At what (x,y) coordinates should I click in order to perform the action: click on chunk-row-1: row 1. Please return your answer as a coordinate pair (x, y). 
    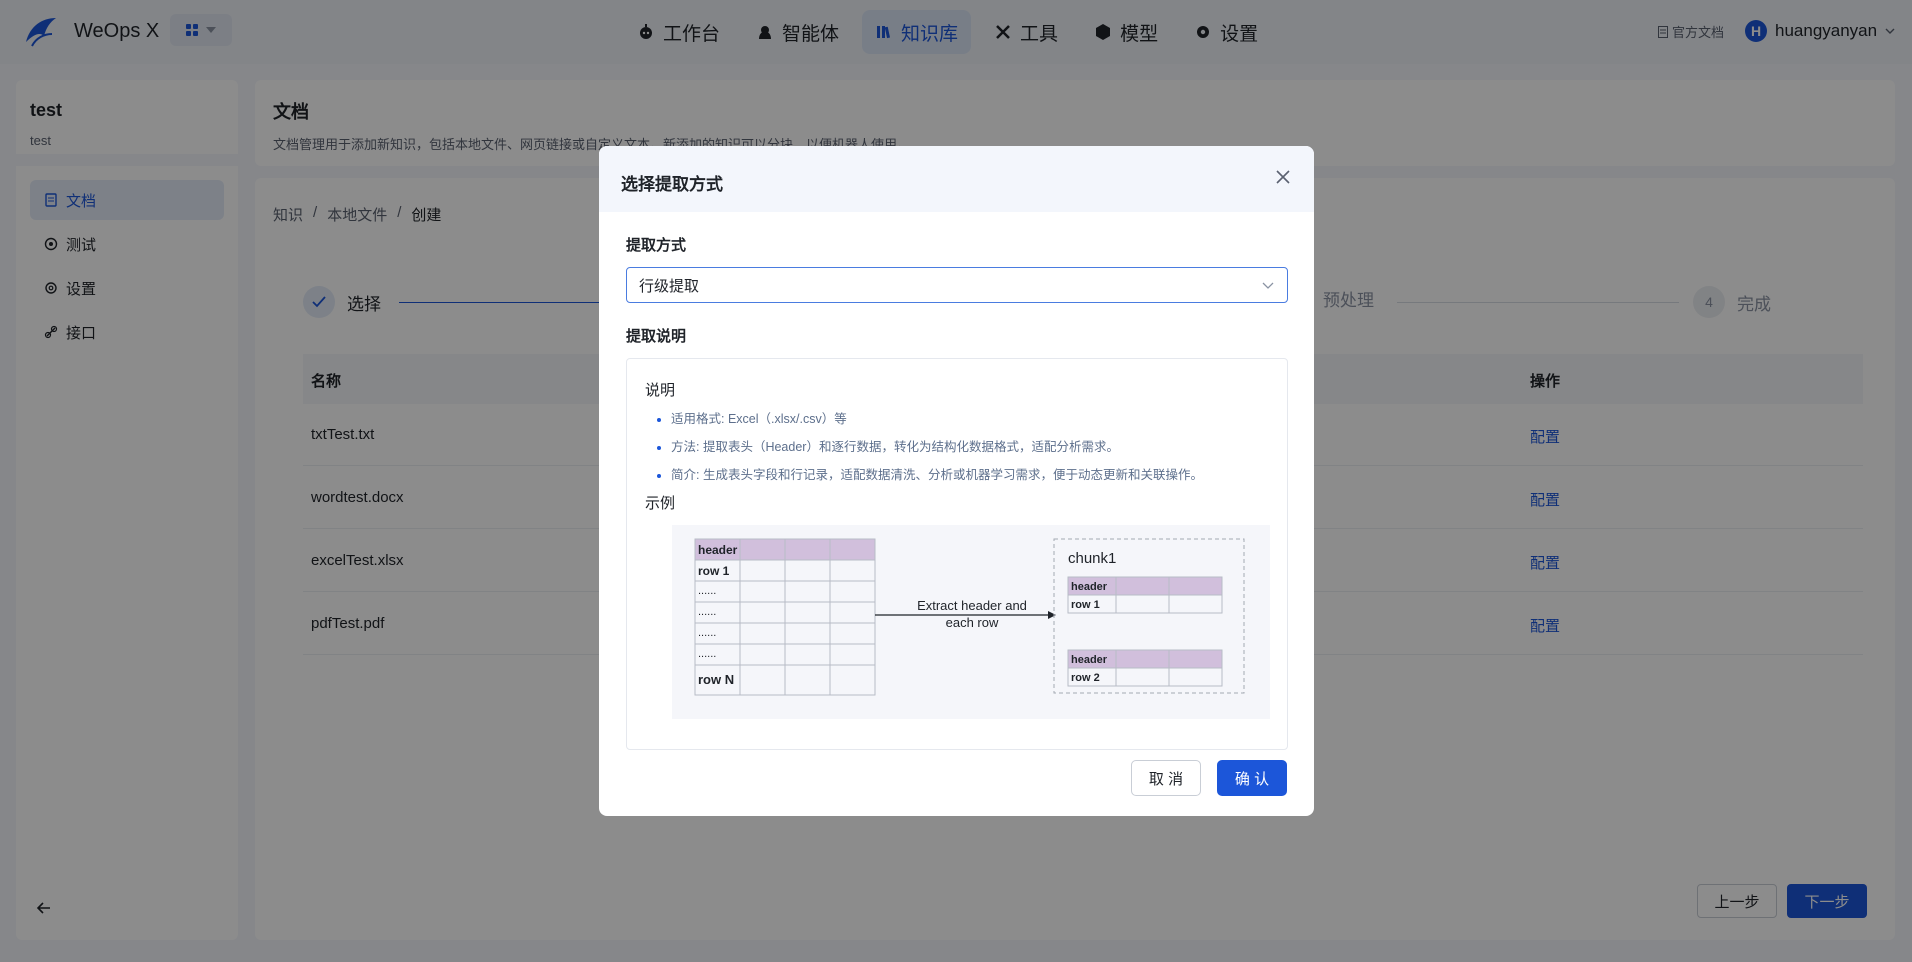
    Looking at the image, I should click on (1085, 605).